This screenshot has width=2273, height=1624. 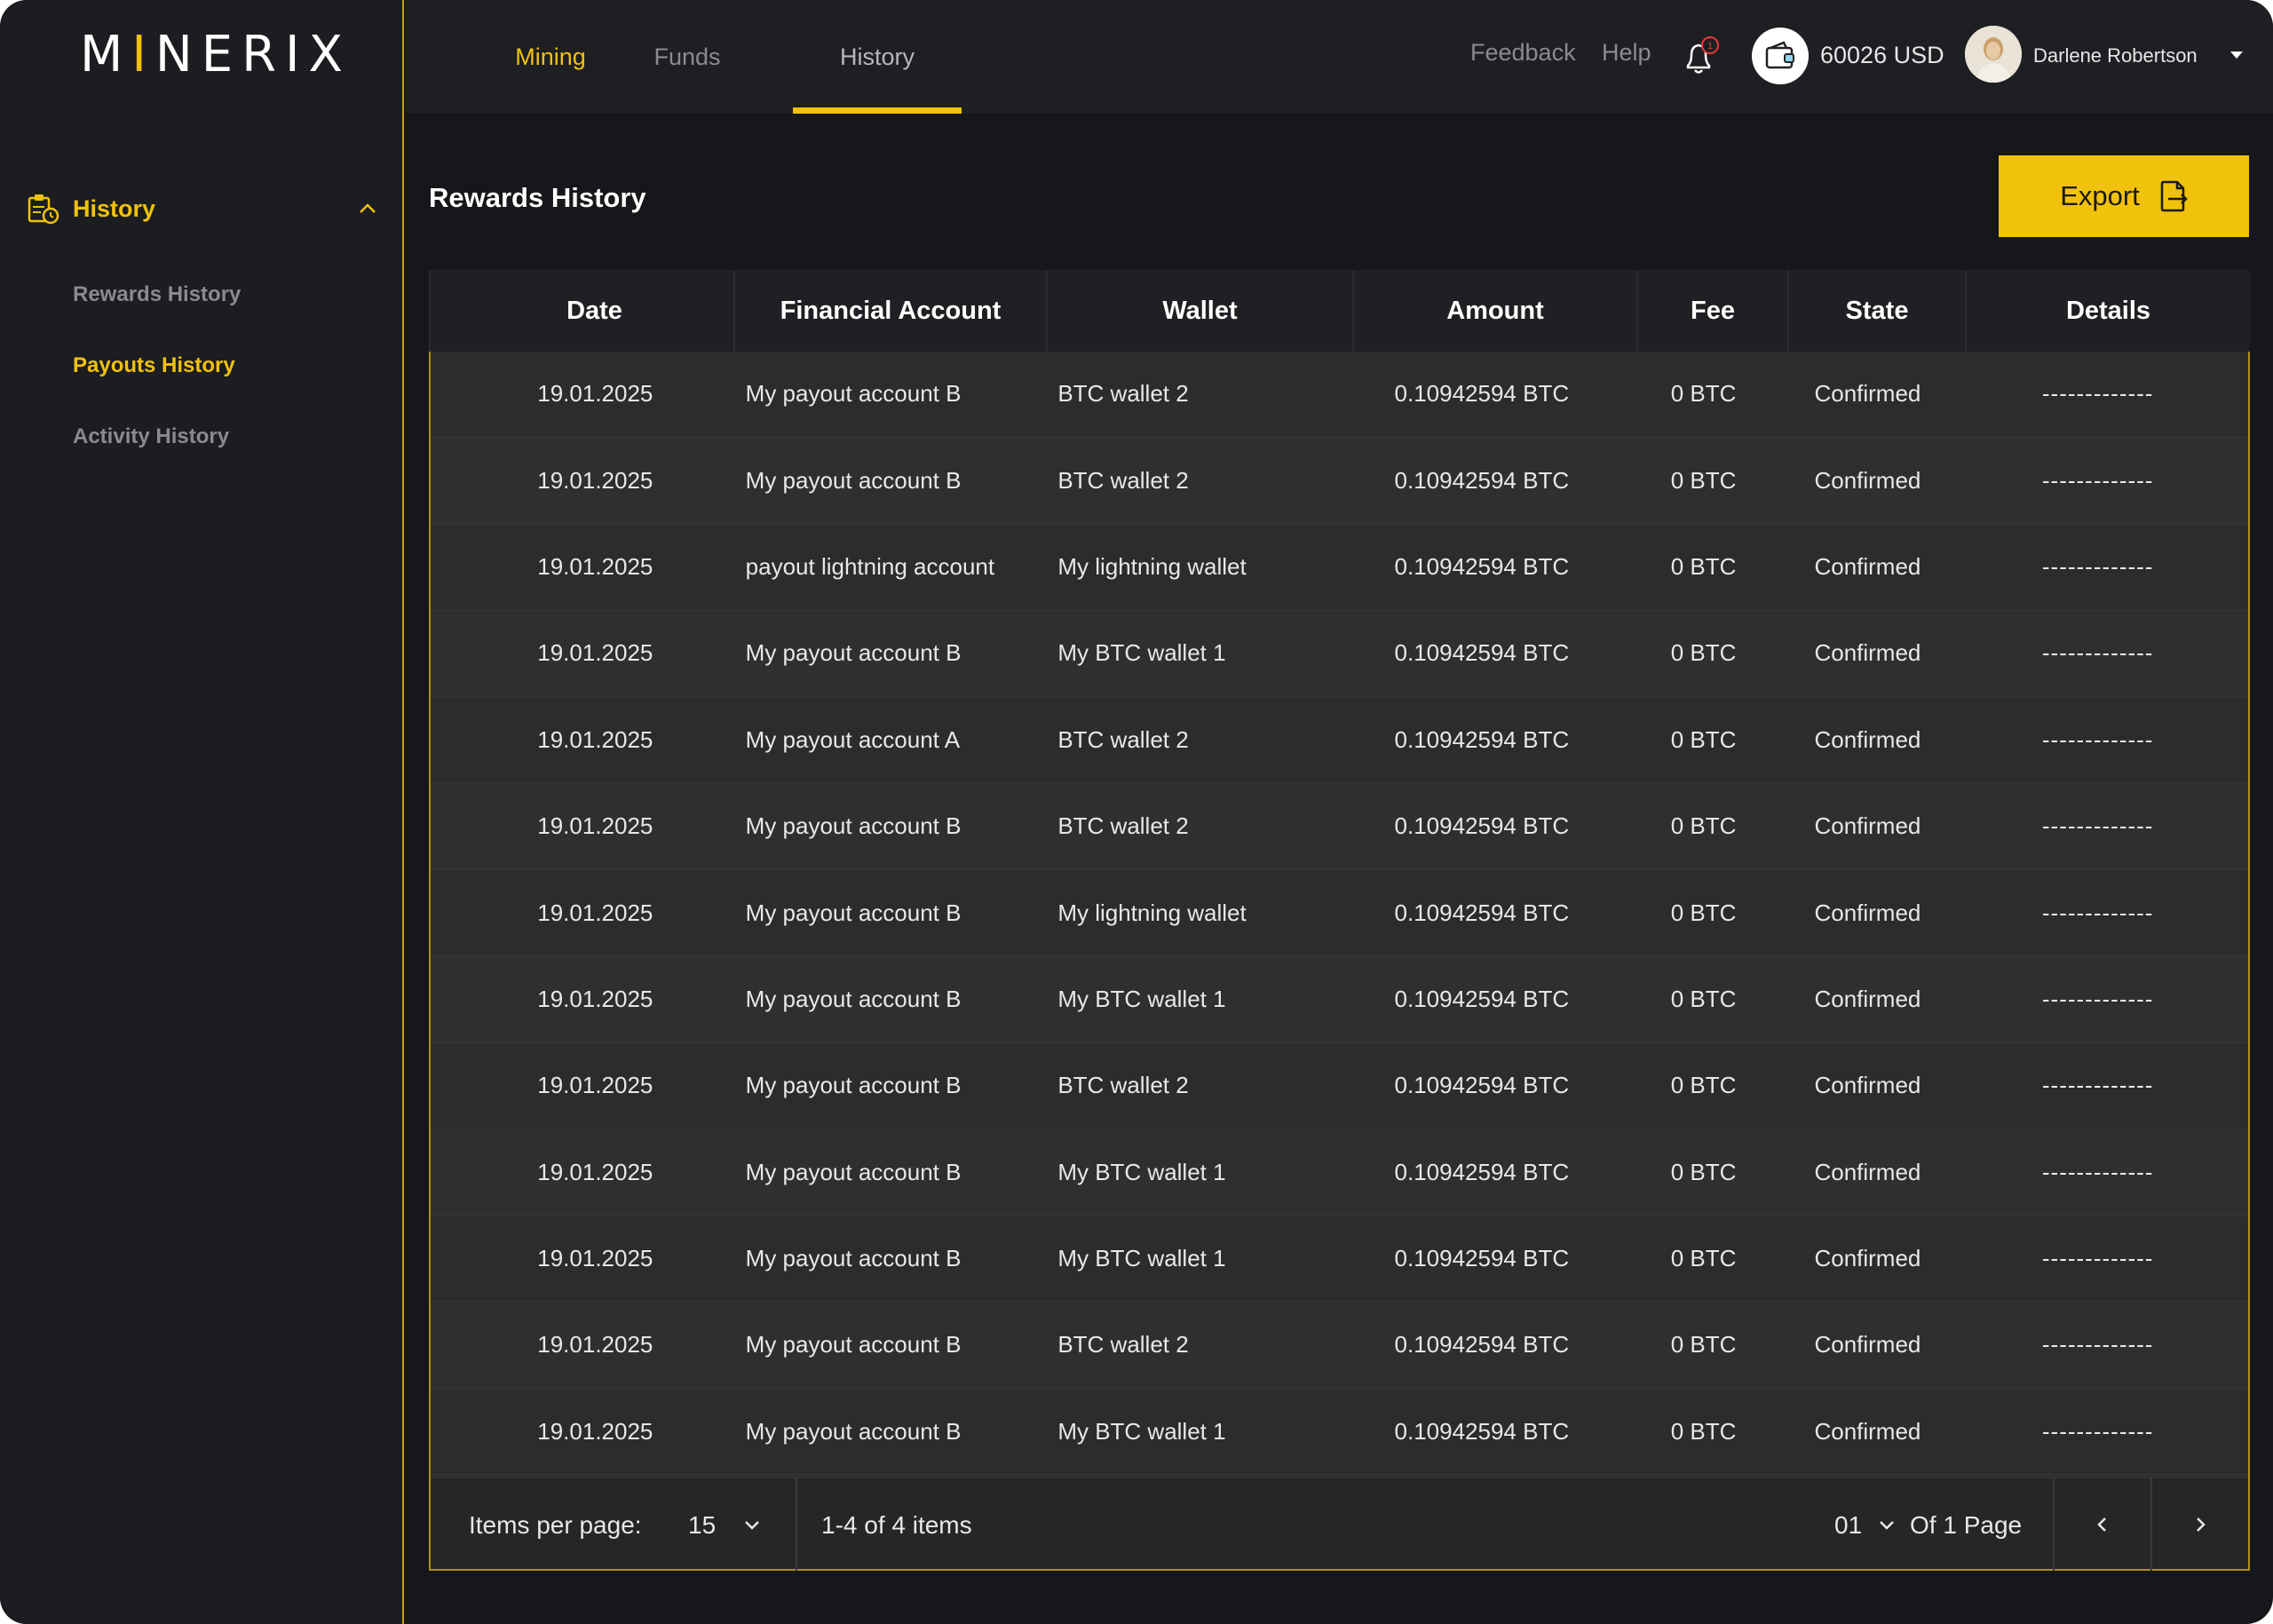 I want to click on avatar, so click(x=1994, y=54).